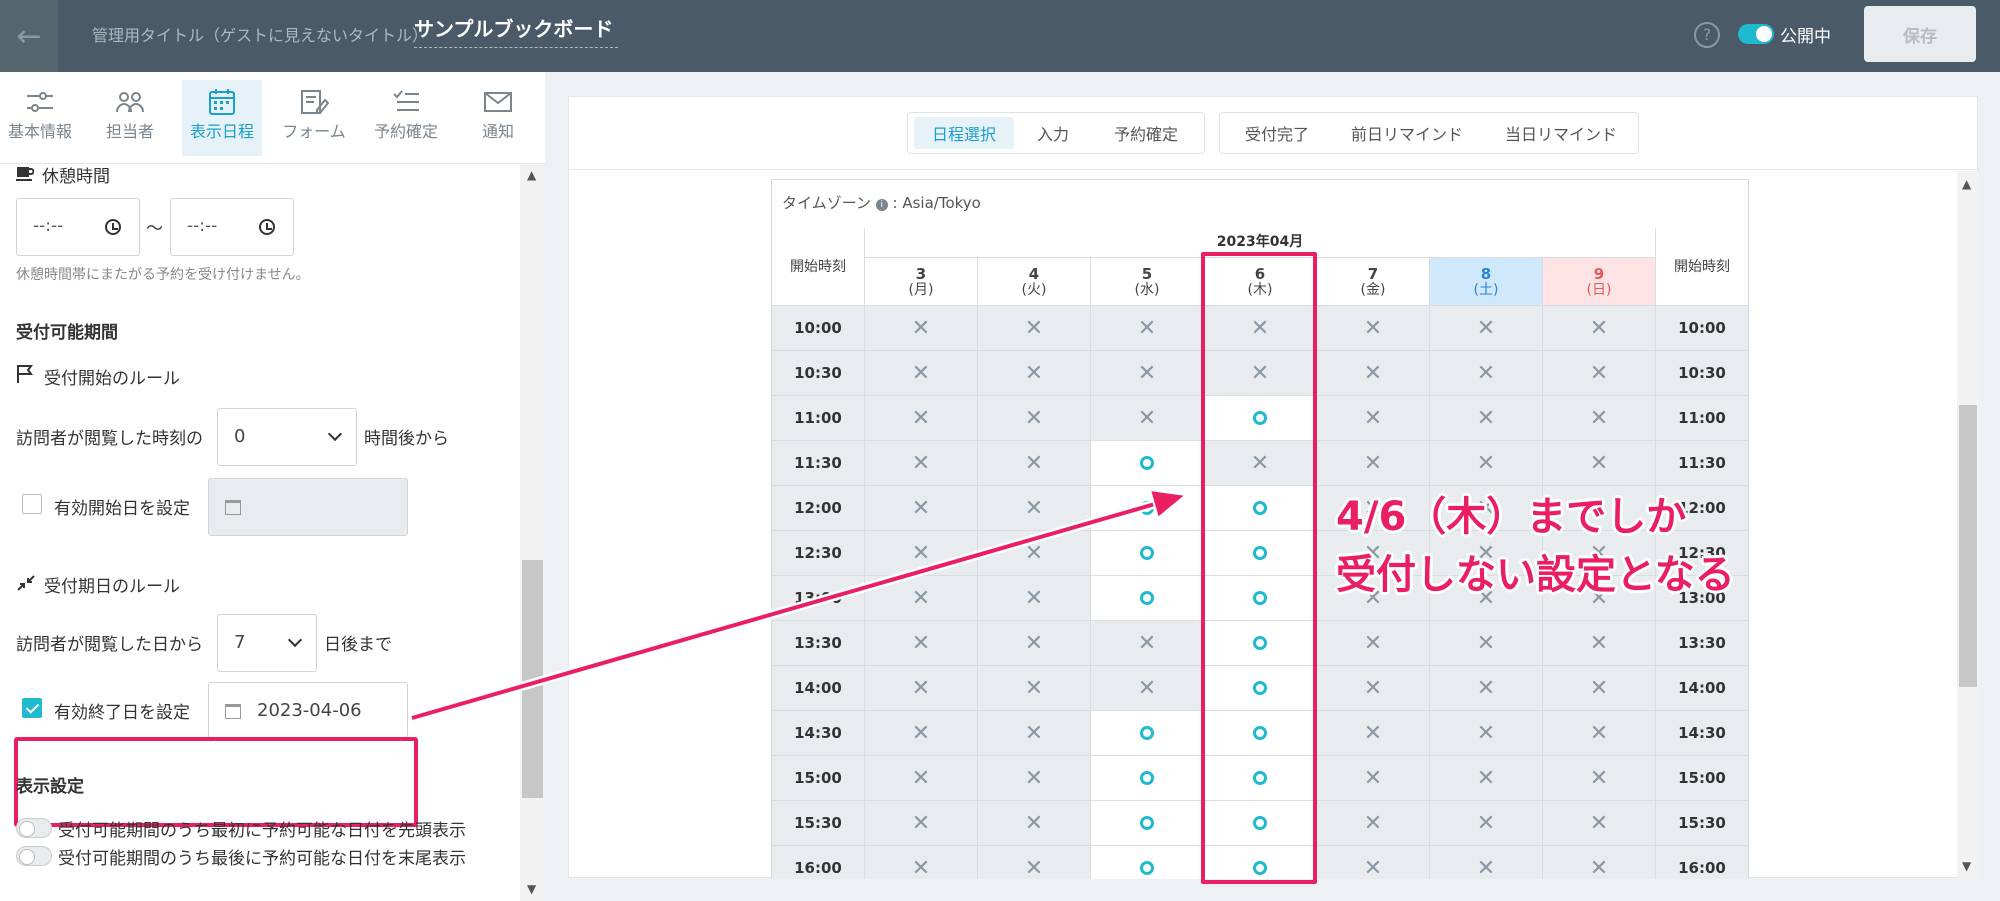 The image size is (2000, 901). Describe the element at coordinates (40, 118) in the screenshot. I see `tab-basic-info: 基本情報` at that location.